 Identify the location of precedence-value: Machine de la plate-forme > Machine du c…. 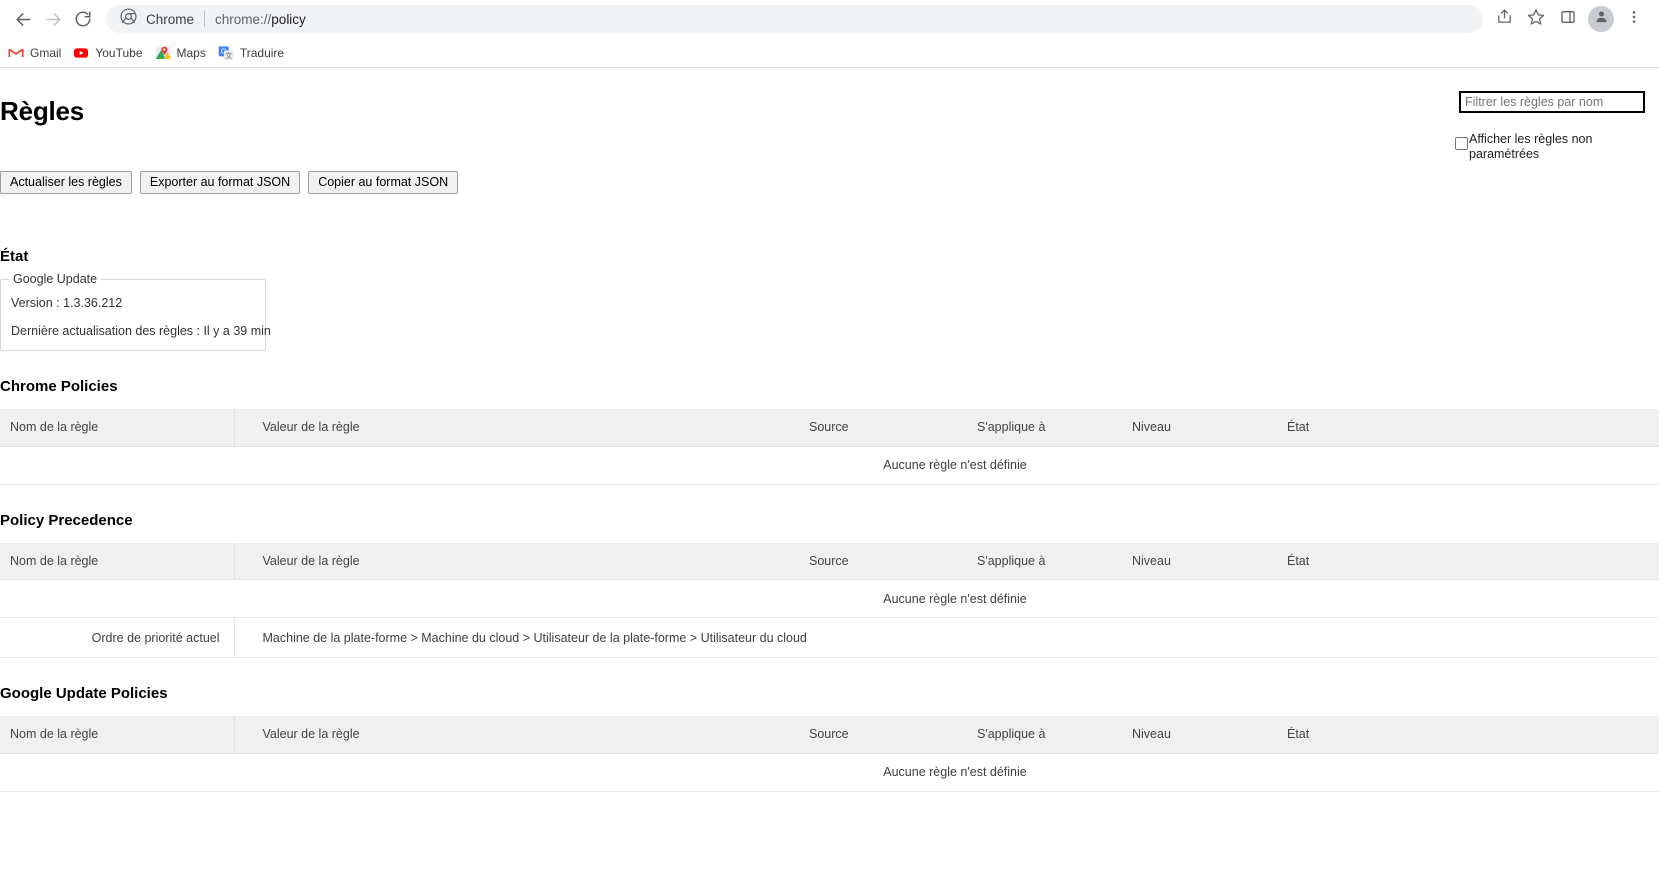
(946, 637).